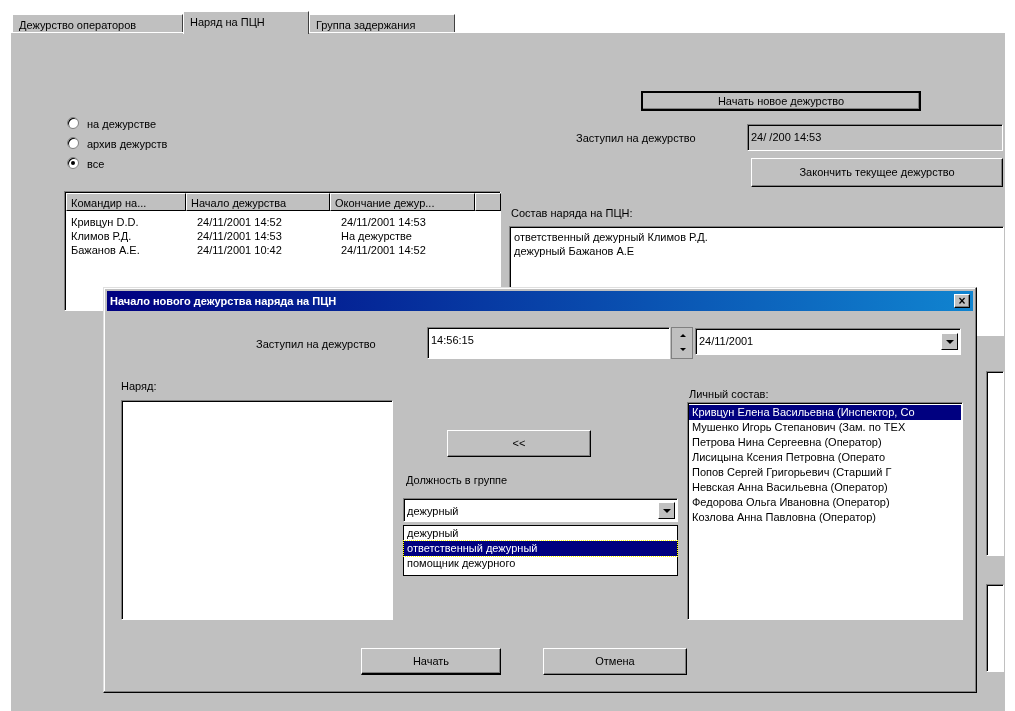  Describe the element at coordinates (127, 144) in the screenshot. I see `radio-label: архив дежурств` at that location.